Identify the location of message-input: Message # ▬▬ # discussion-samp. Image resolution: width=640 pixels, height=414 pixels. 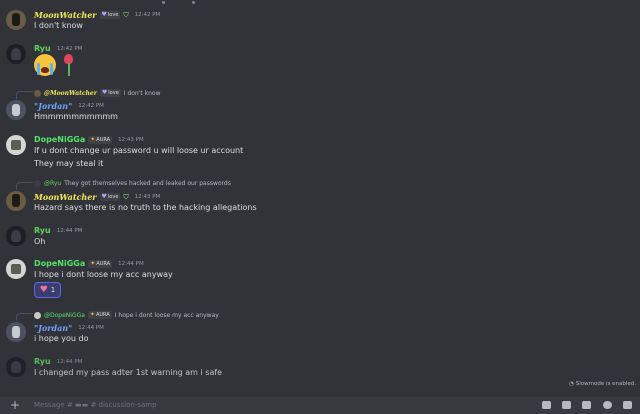
(95, 405).